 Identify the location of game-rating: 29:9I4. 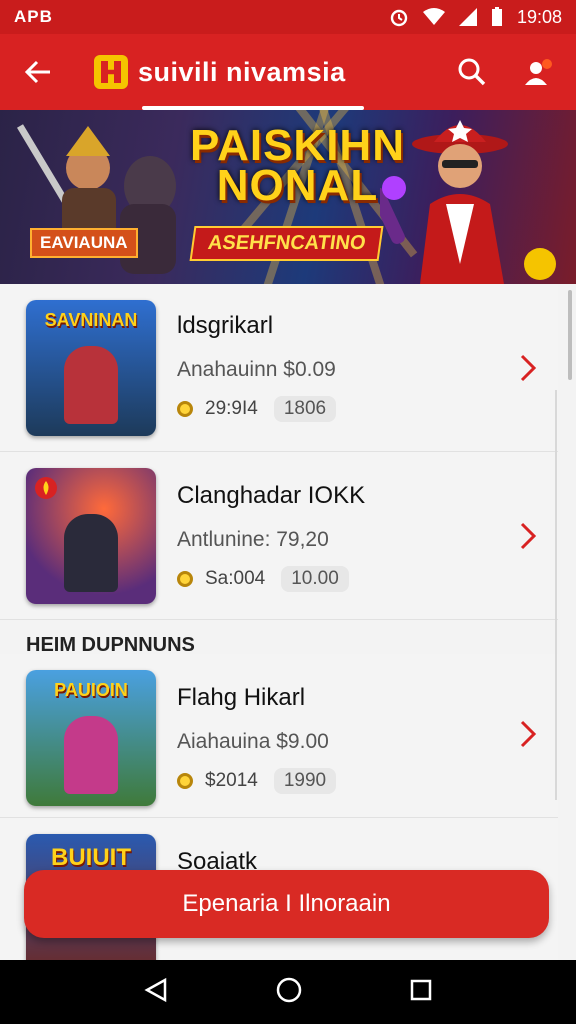
(231, 408).